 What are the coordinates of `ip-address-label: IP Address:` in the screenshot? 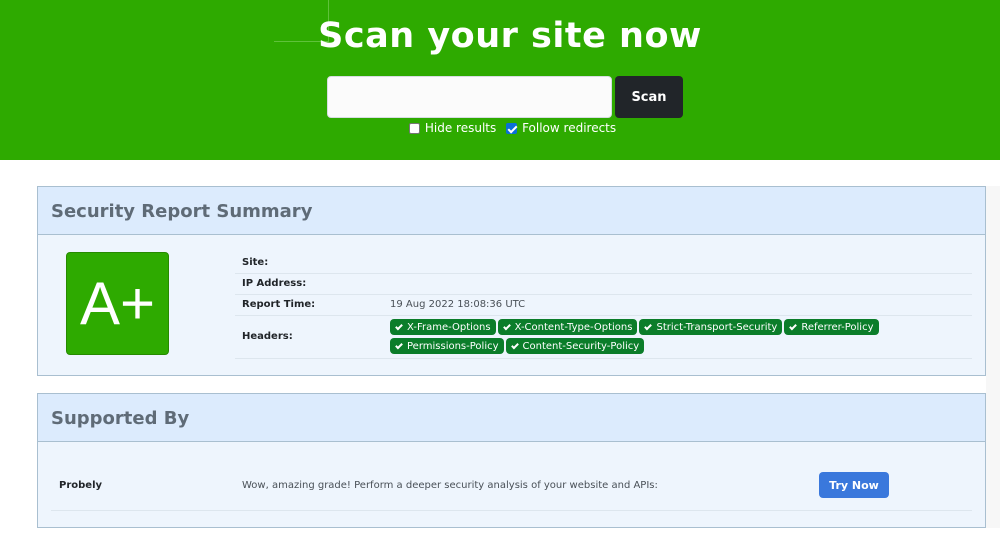 It's located at (274, 283).